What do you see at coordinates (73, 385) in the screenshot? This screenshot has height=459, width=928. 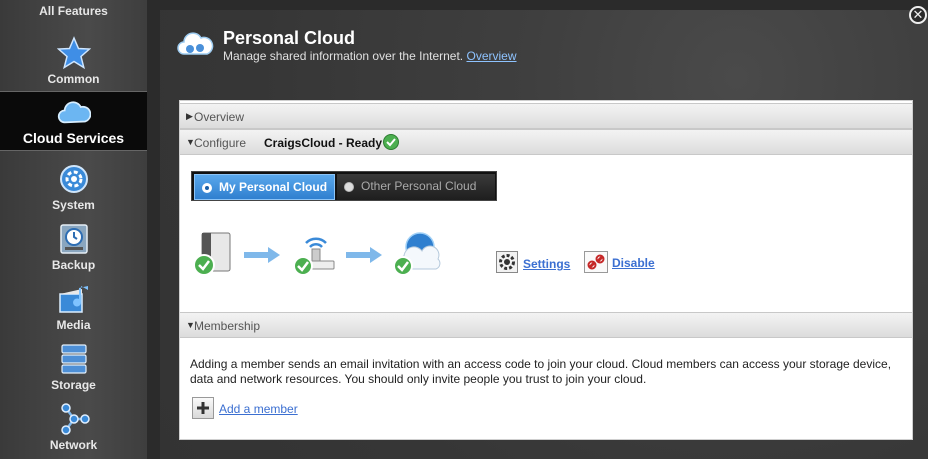 I see `sidebar-item-label: Storage` at bounding box center [73, 385].